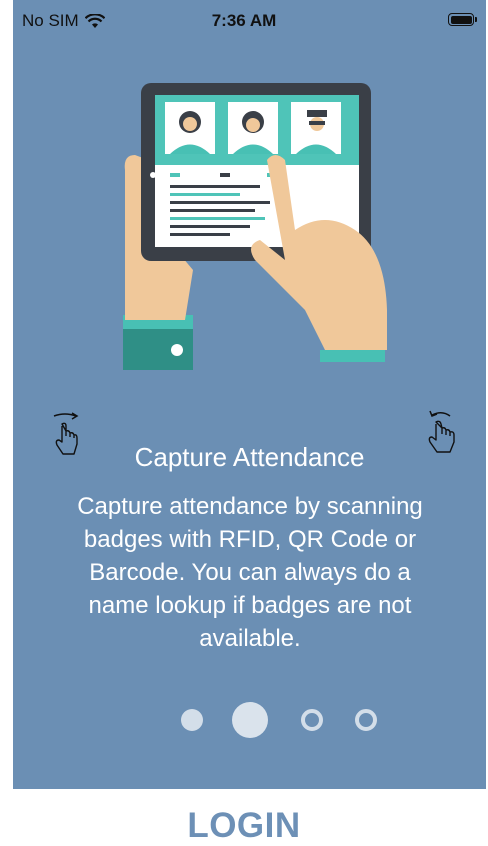  I want to click on page-dot-2-active, so click(250, 720).